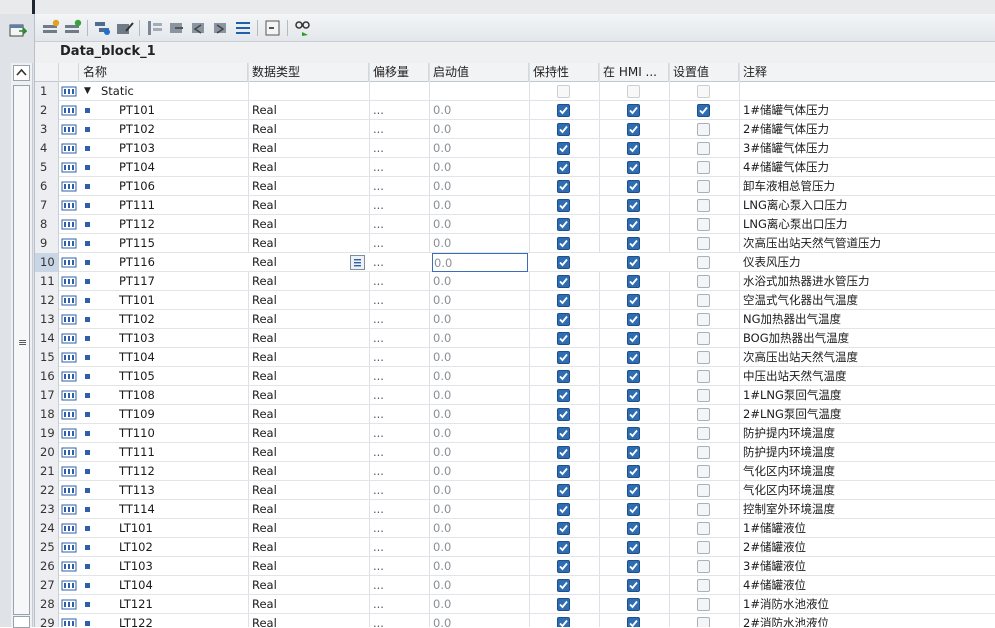 This screenshot has width=995, height=628. Describe the element at coordinates (868, 604) in the screenshot. I see `comment: 1#消防水池液位` at that location.